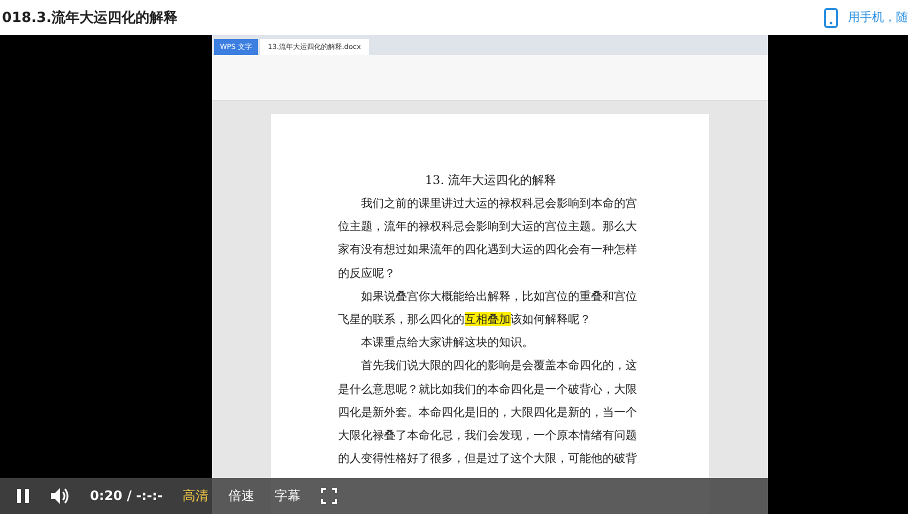 The width and height of the screenshot is (908, 514). What do you see at coordinates (488, 238) in the screenshot?
I see `document-paragraph: 我们之前的课里讲过大运的禄权科忌会影响到本命的宫位主题，流年的禄权科忌会影响到大运的宫位主题。那么大家有没有想过如果流年的四化遇到大运的四化会有一种怎样的反应呢？` at bounding box center [488, 238].